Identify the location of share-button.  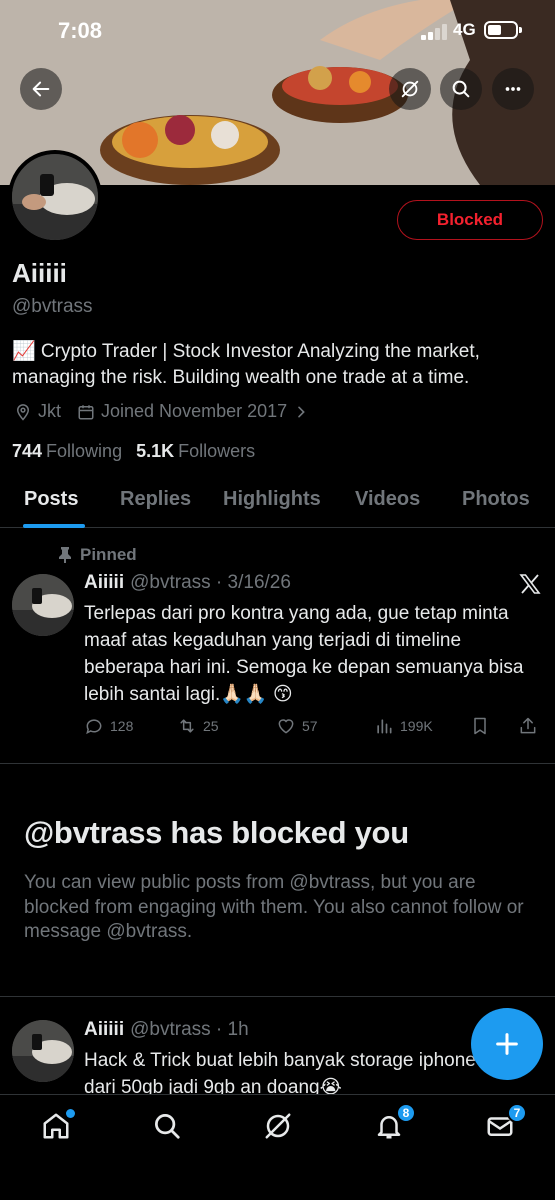
(528, 726).